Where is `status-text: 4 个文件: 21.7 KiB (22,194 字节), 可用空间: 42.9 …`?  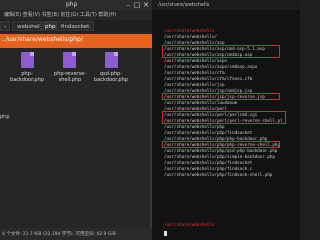 status-text: 4 个文件: 21.7 KiB (22,194 字节), 可用空间: 42.9 … is located at coordinates (59, 234).